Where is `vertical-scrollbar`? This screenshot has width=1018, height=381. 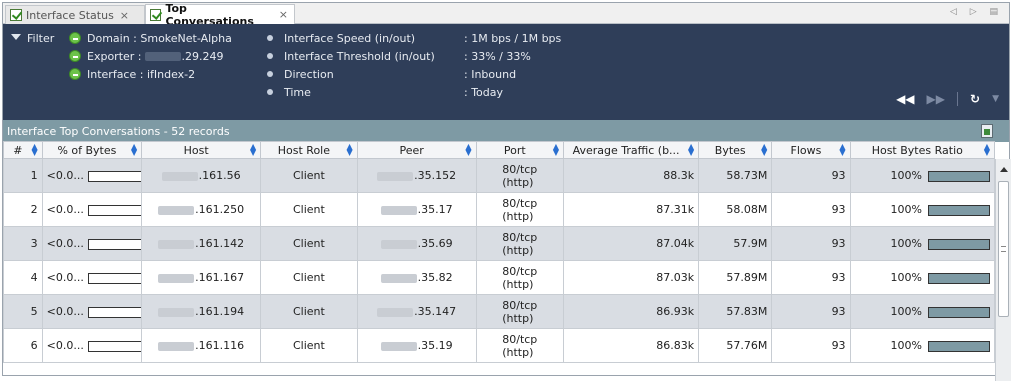
vertical-scrollbar is located at coordinates (1003, 270).